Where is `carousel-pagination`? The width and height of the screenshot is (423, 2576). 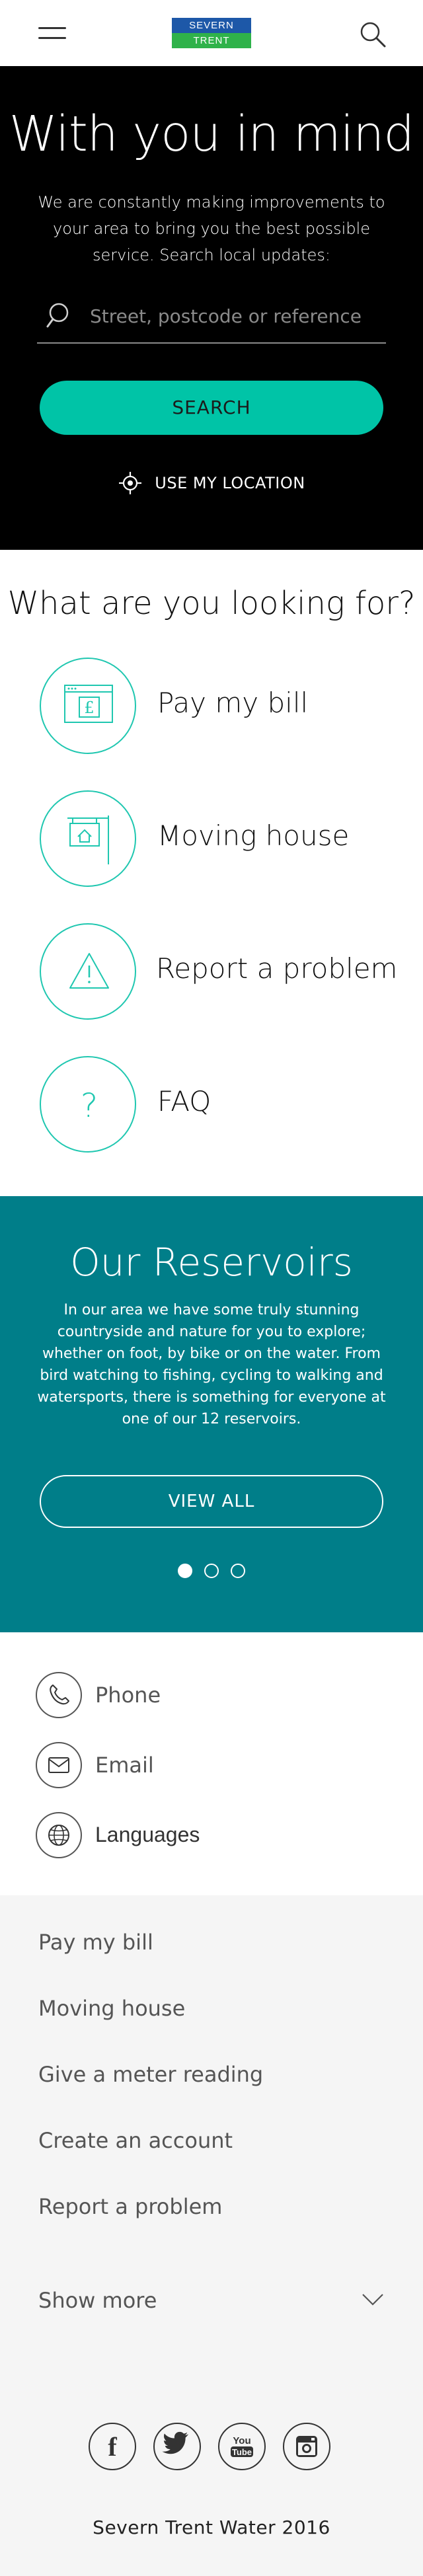 carousel-pagination is located at coordinates (211, 1572).